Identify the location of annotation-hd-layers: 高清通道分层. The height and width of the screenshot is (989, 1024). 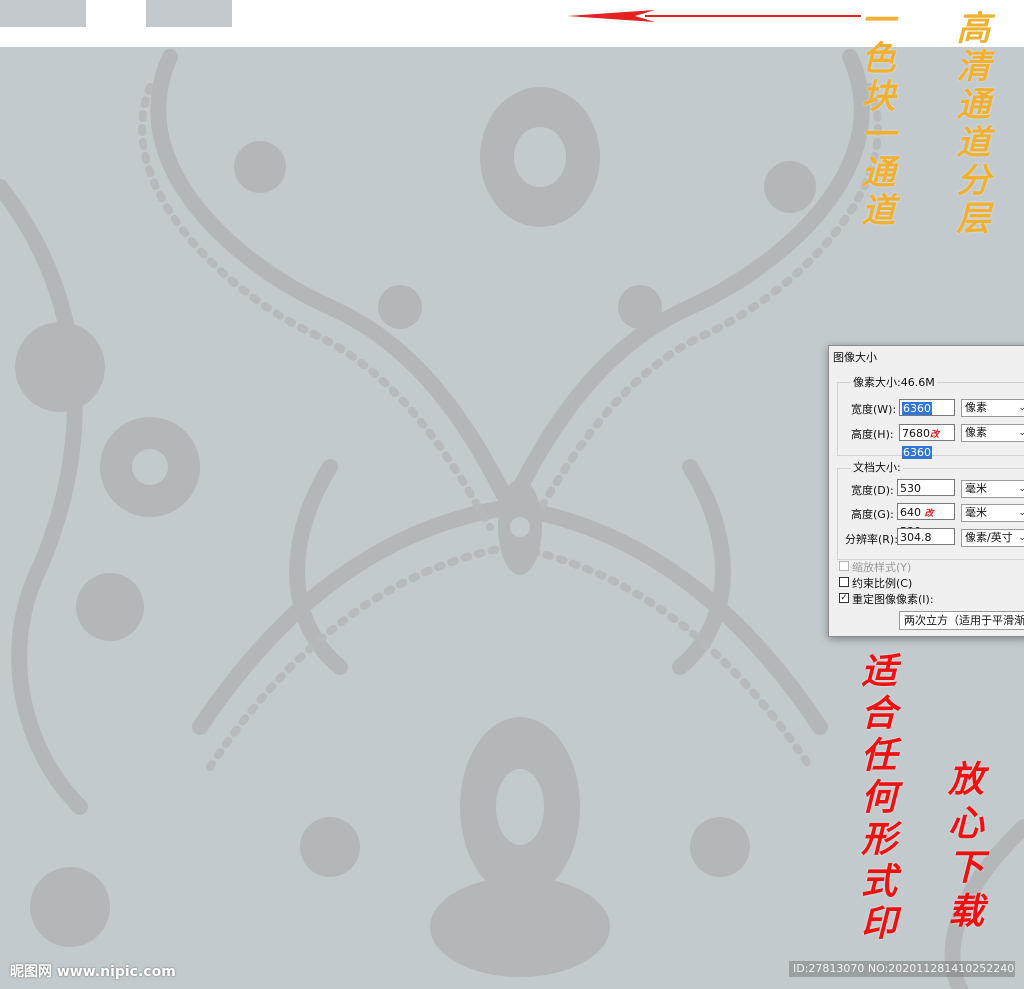
(970, 124).